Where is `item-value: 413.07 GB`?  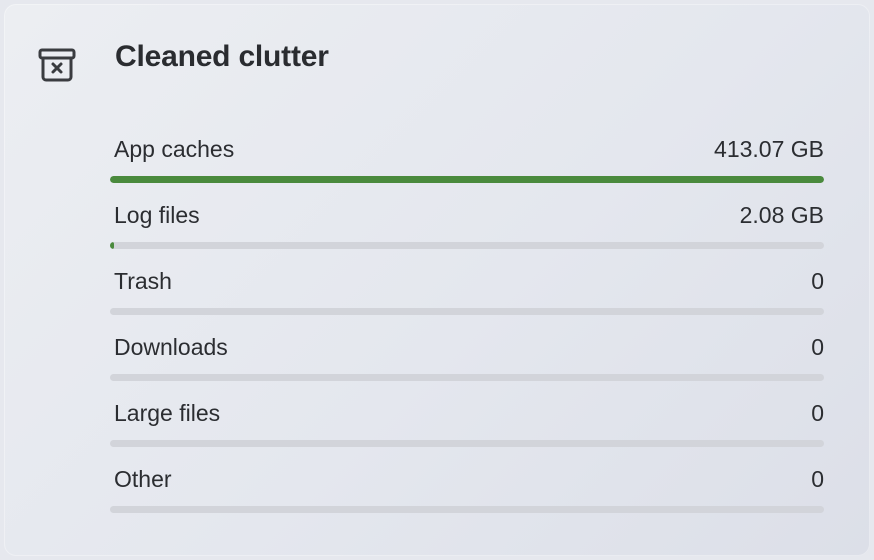 item-value: 413.07 GB is located at coordinates (769, 149).